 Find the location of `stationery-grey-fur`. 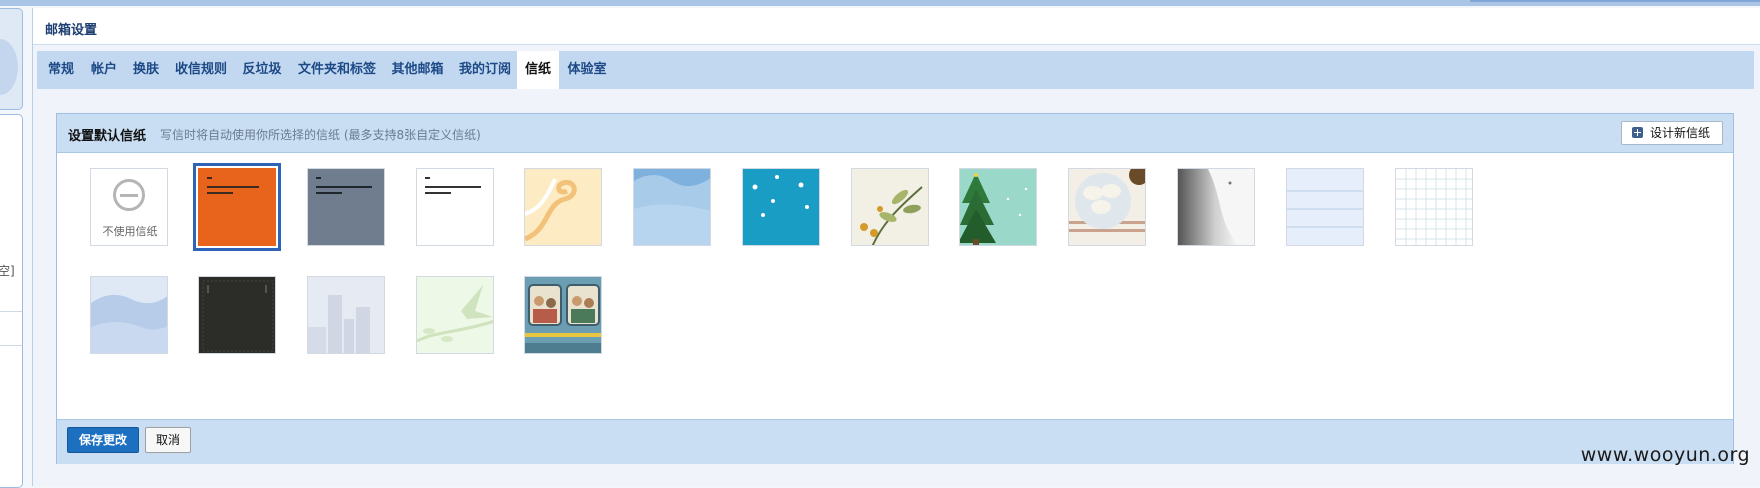

stationery-grey-fur is located at coordinates (1216, 207).